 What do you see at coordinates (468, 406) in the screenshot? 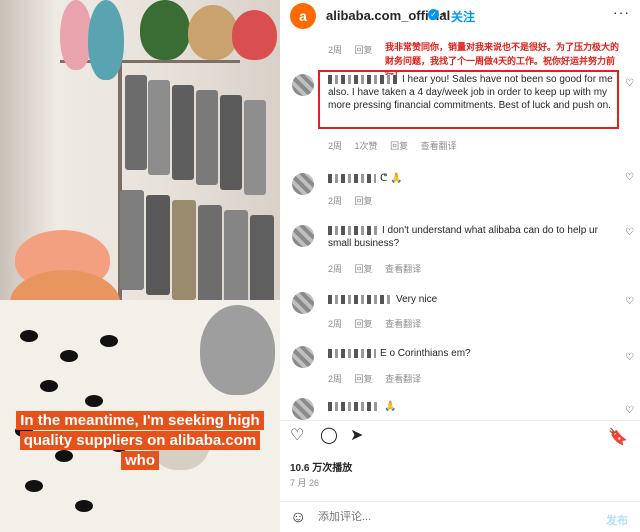
I see `list-item: 🙏` at bounding box center [468, 406].